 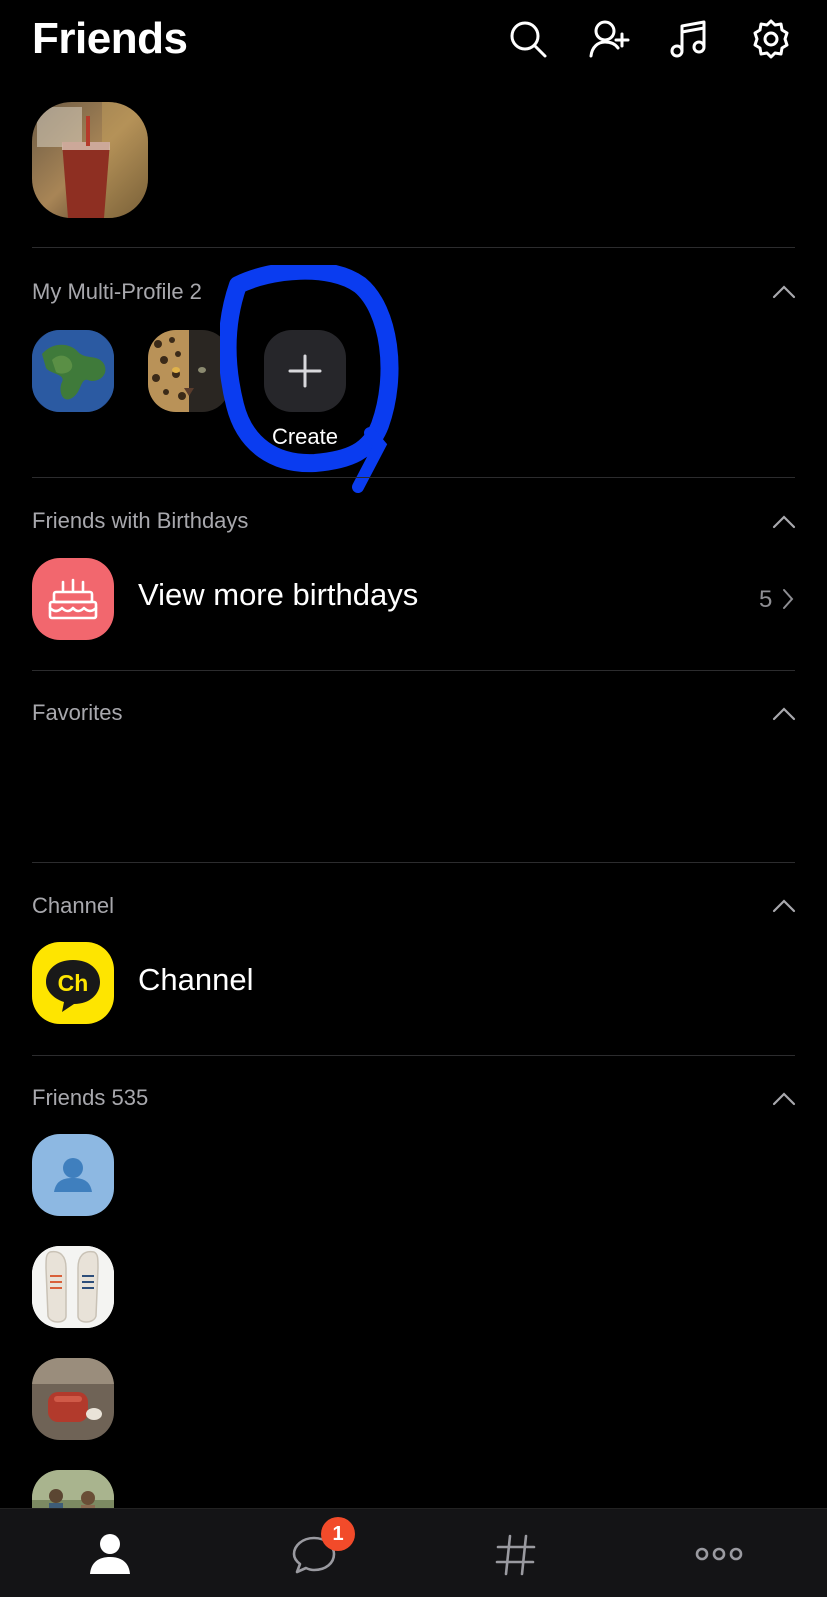 I want to click on birthday-count: 5, so click(x=766, y=599).